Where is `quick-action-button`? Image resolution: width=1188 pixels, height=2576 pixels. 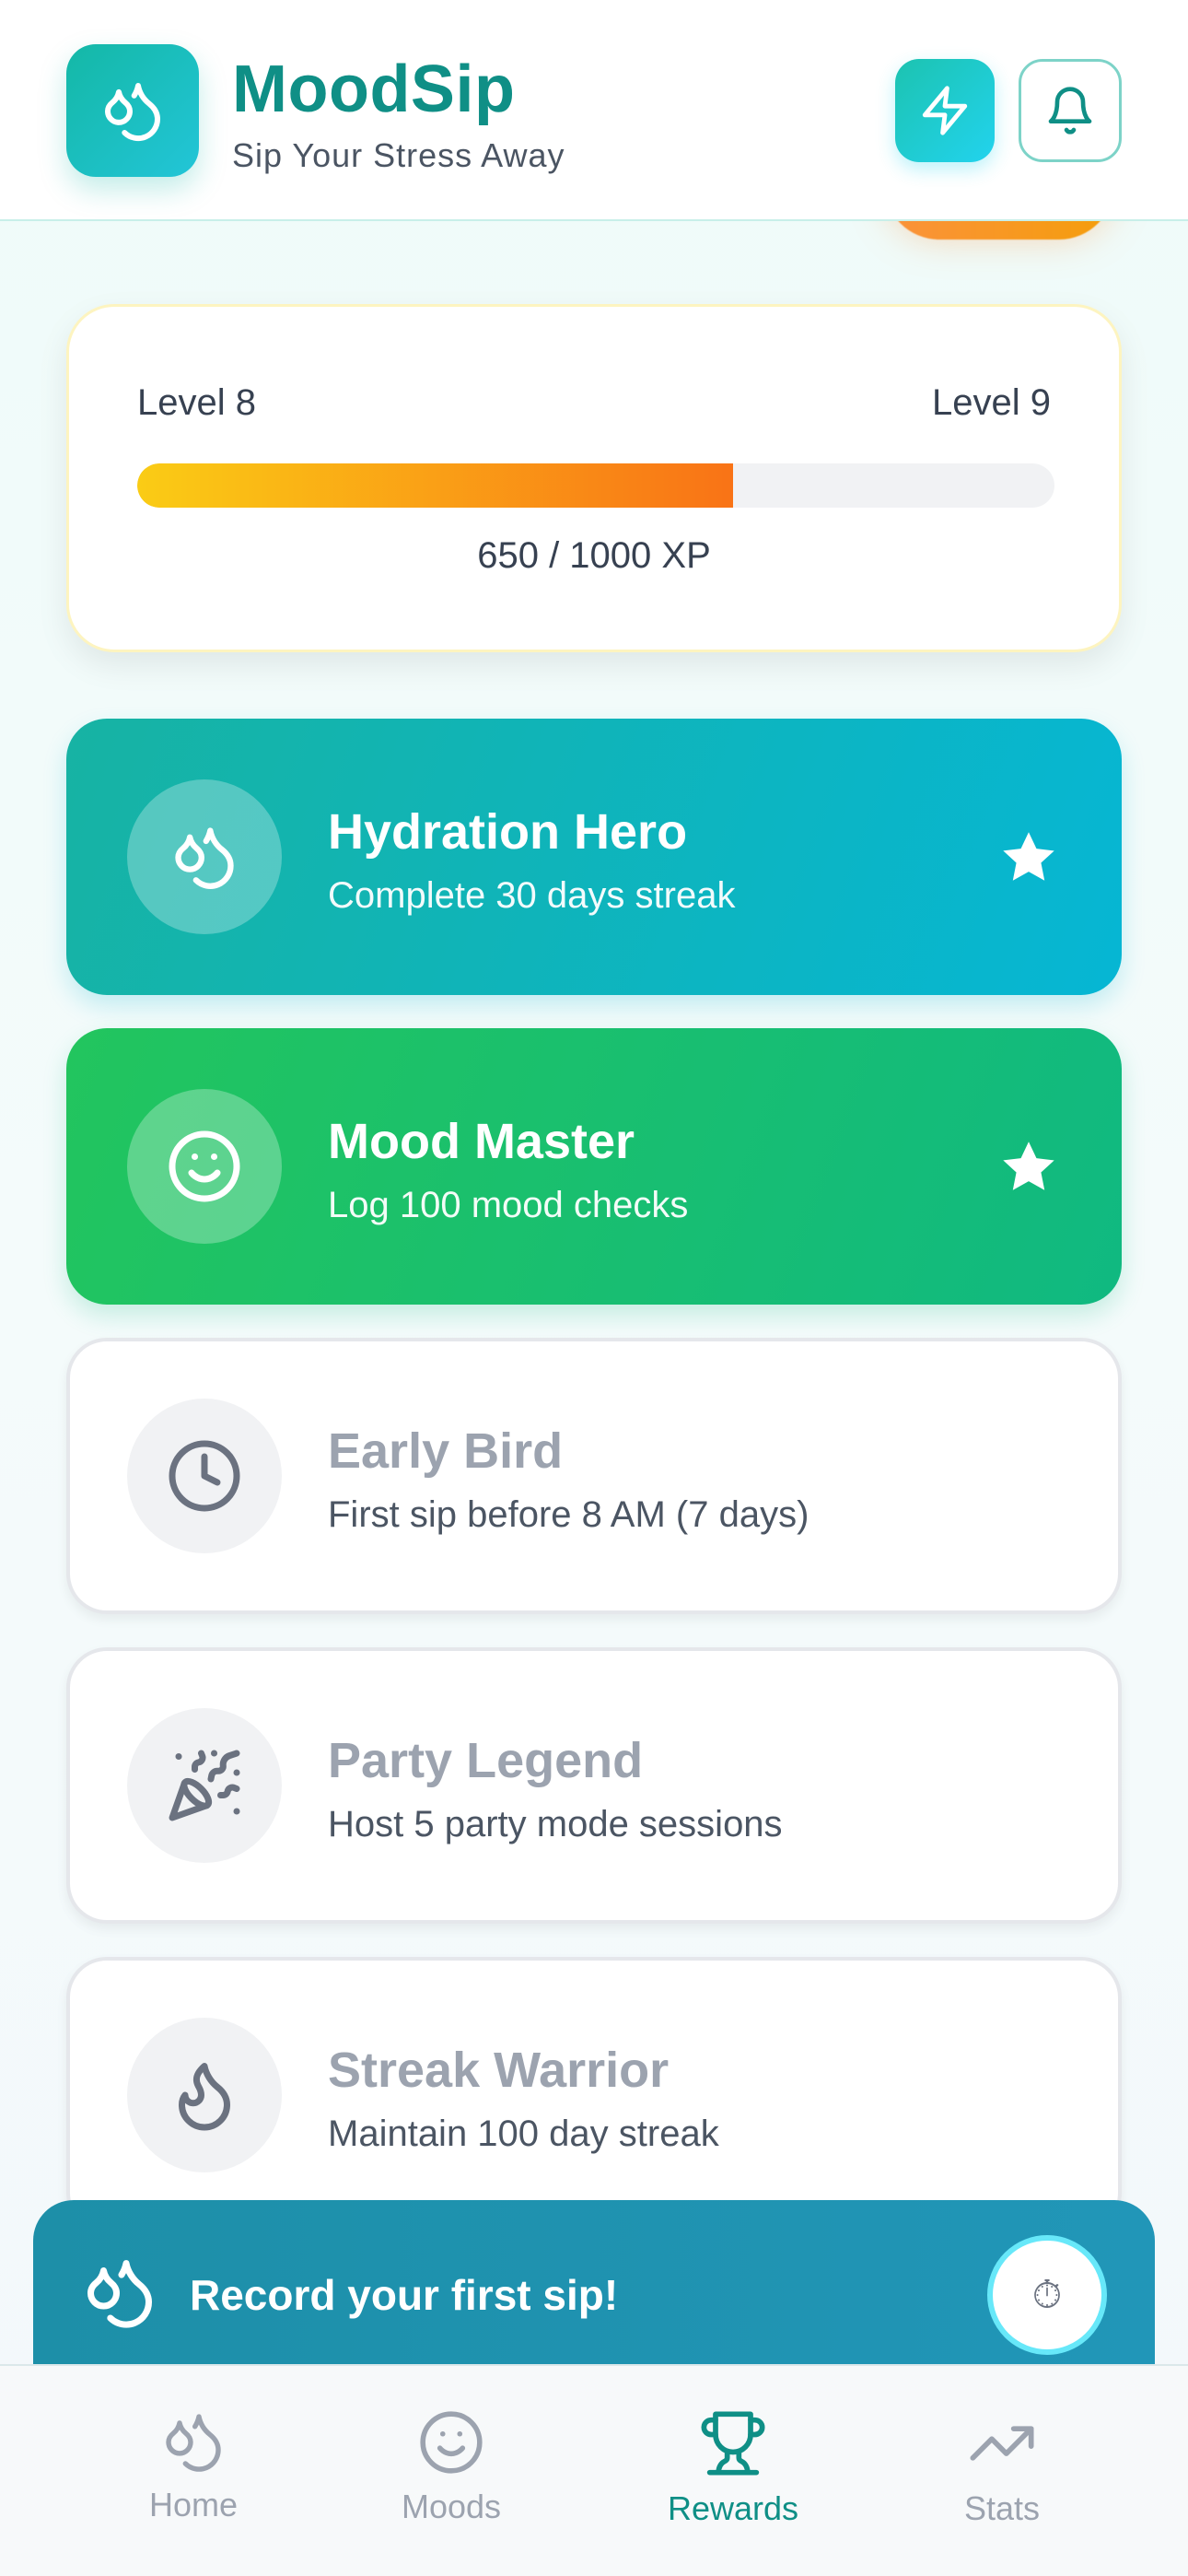
quick-action-button is located at coordinates (945, 110).